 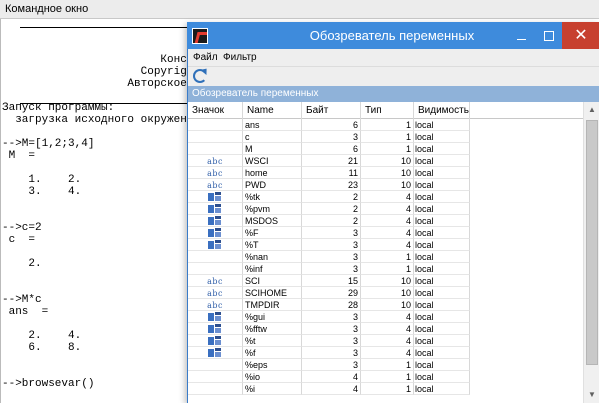 What do you see at coordinates (272, 281) in the screenshot?
I see `variable-name: SCI` at bounding box center [272, 281].